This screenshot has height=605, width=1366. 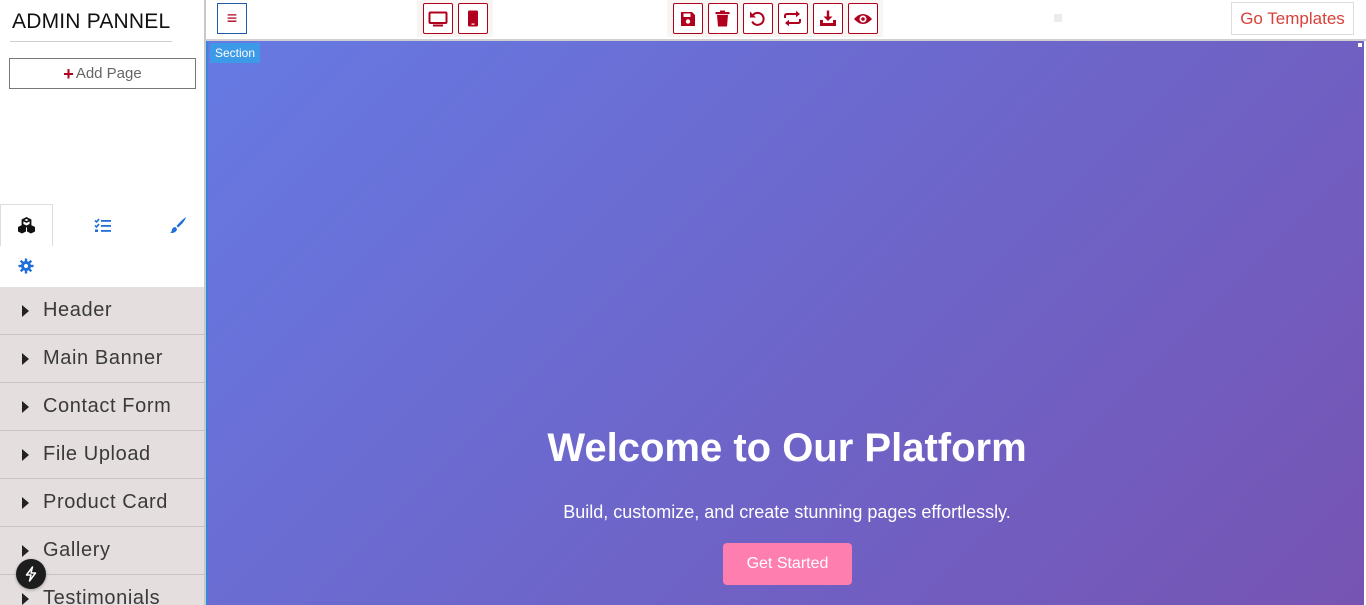 I want to click on add-page-button: + Add Page, so click(x=102, y=73).